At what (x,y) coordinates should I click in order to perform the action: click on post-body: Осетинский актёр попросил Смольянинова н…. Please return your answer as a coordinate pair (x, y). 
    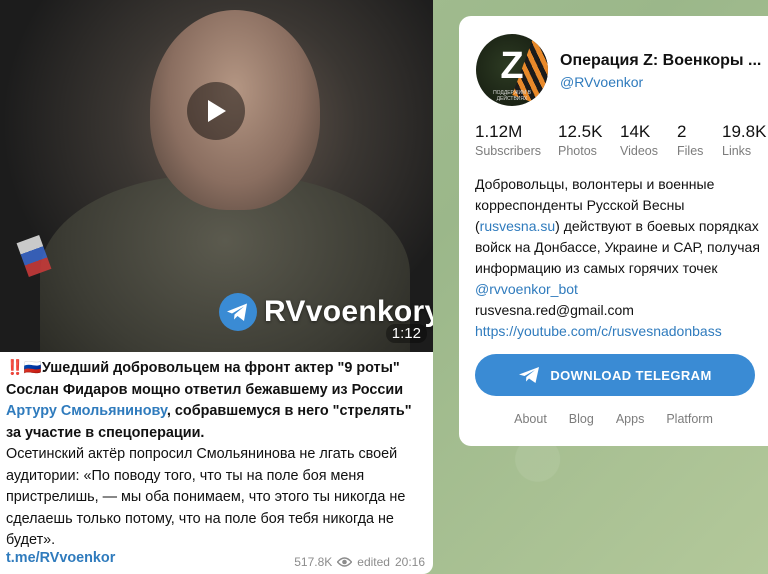
    Looking at the image, I should click on (206, 497).